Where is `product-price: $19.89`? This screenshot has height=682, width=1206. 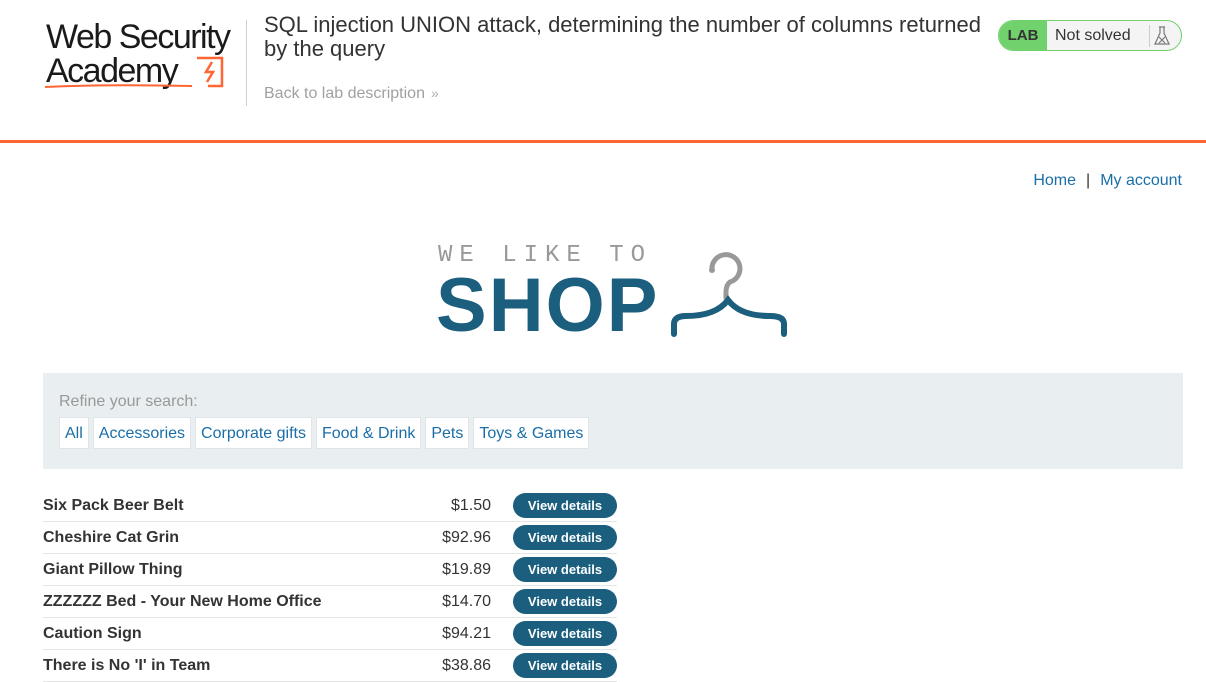
product-price: $19.89 is located at coordinates (466, 569).